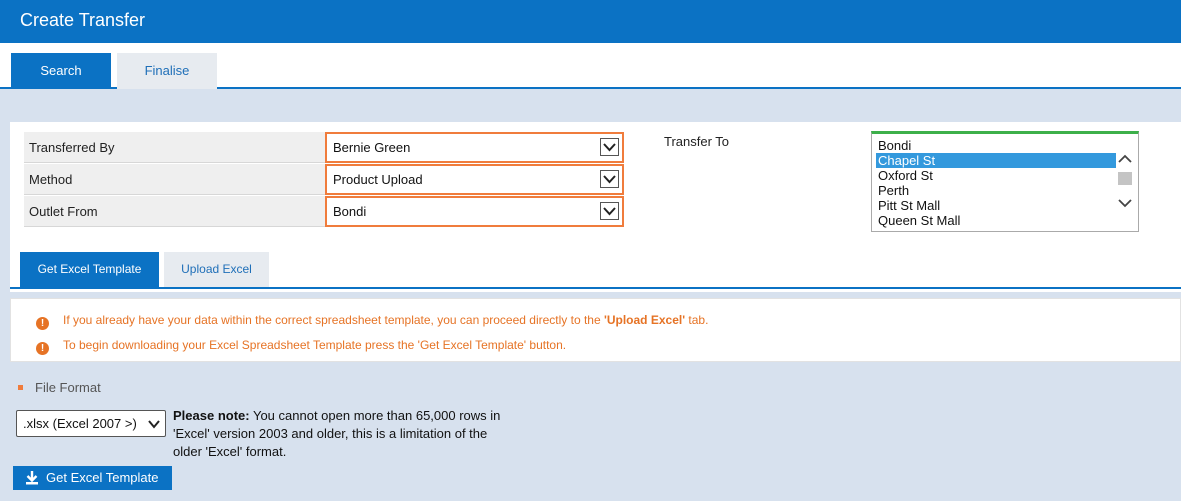 The width and height of the screenshot is (1181, 501). I want to click on bullet-icon, so click(20, 387).